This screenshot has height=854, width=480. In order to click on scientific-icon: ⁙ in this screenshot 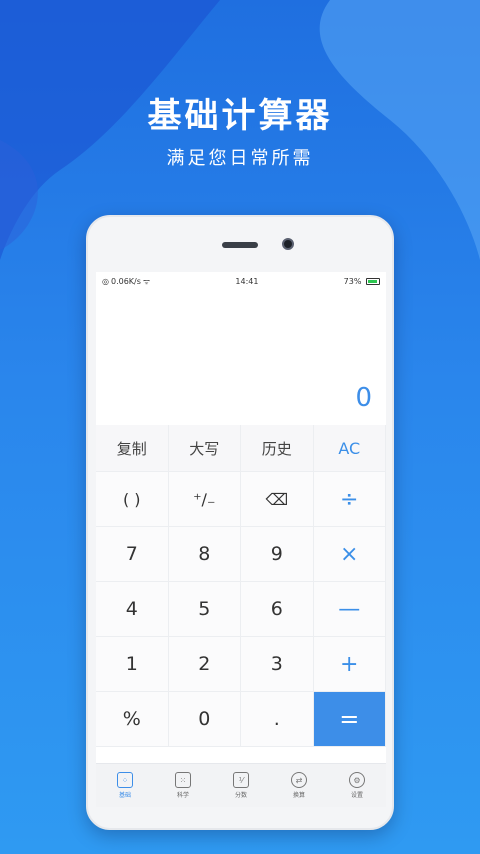, I will do `click(183, 780)`.